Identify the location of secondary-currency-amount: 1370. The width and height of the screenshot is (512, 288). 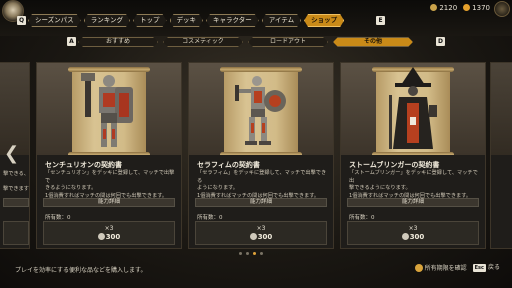
(481, 8).